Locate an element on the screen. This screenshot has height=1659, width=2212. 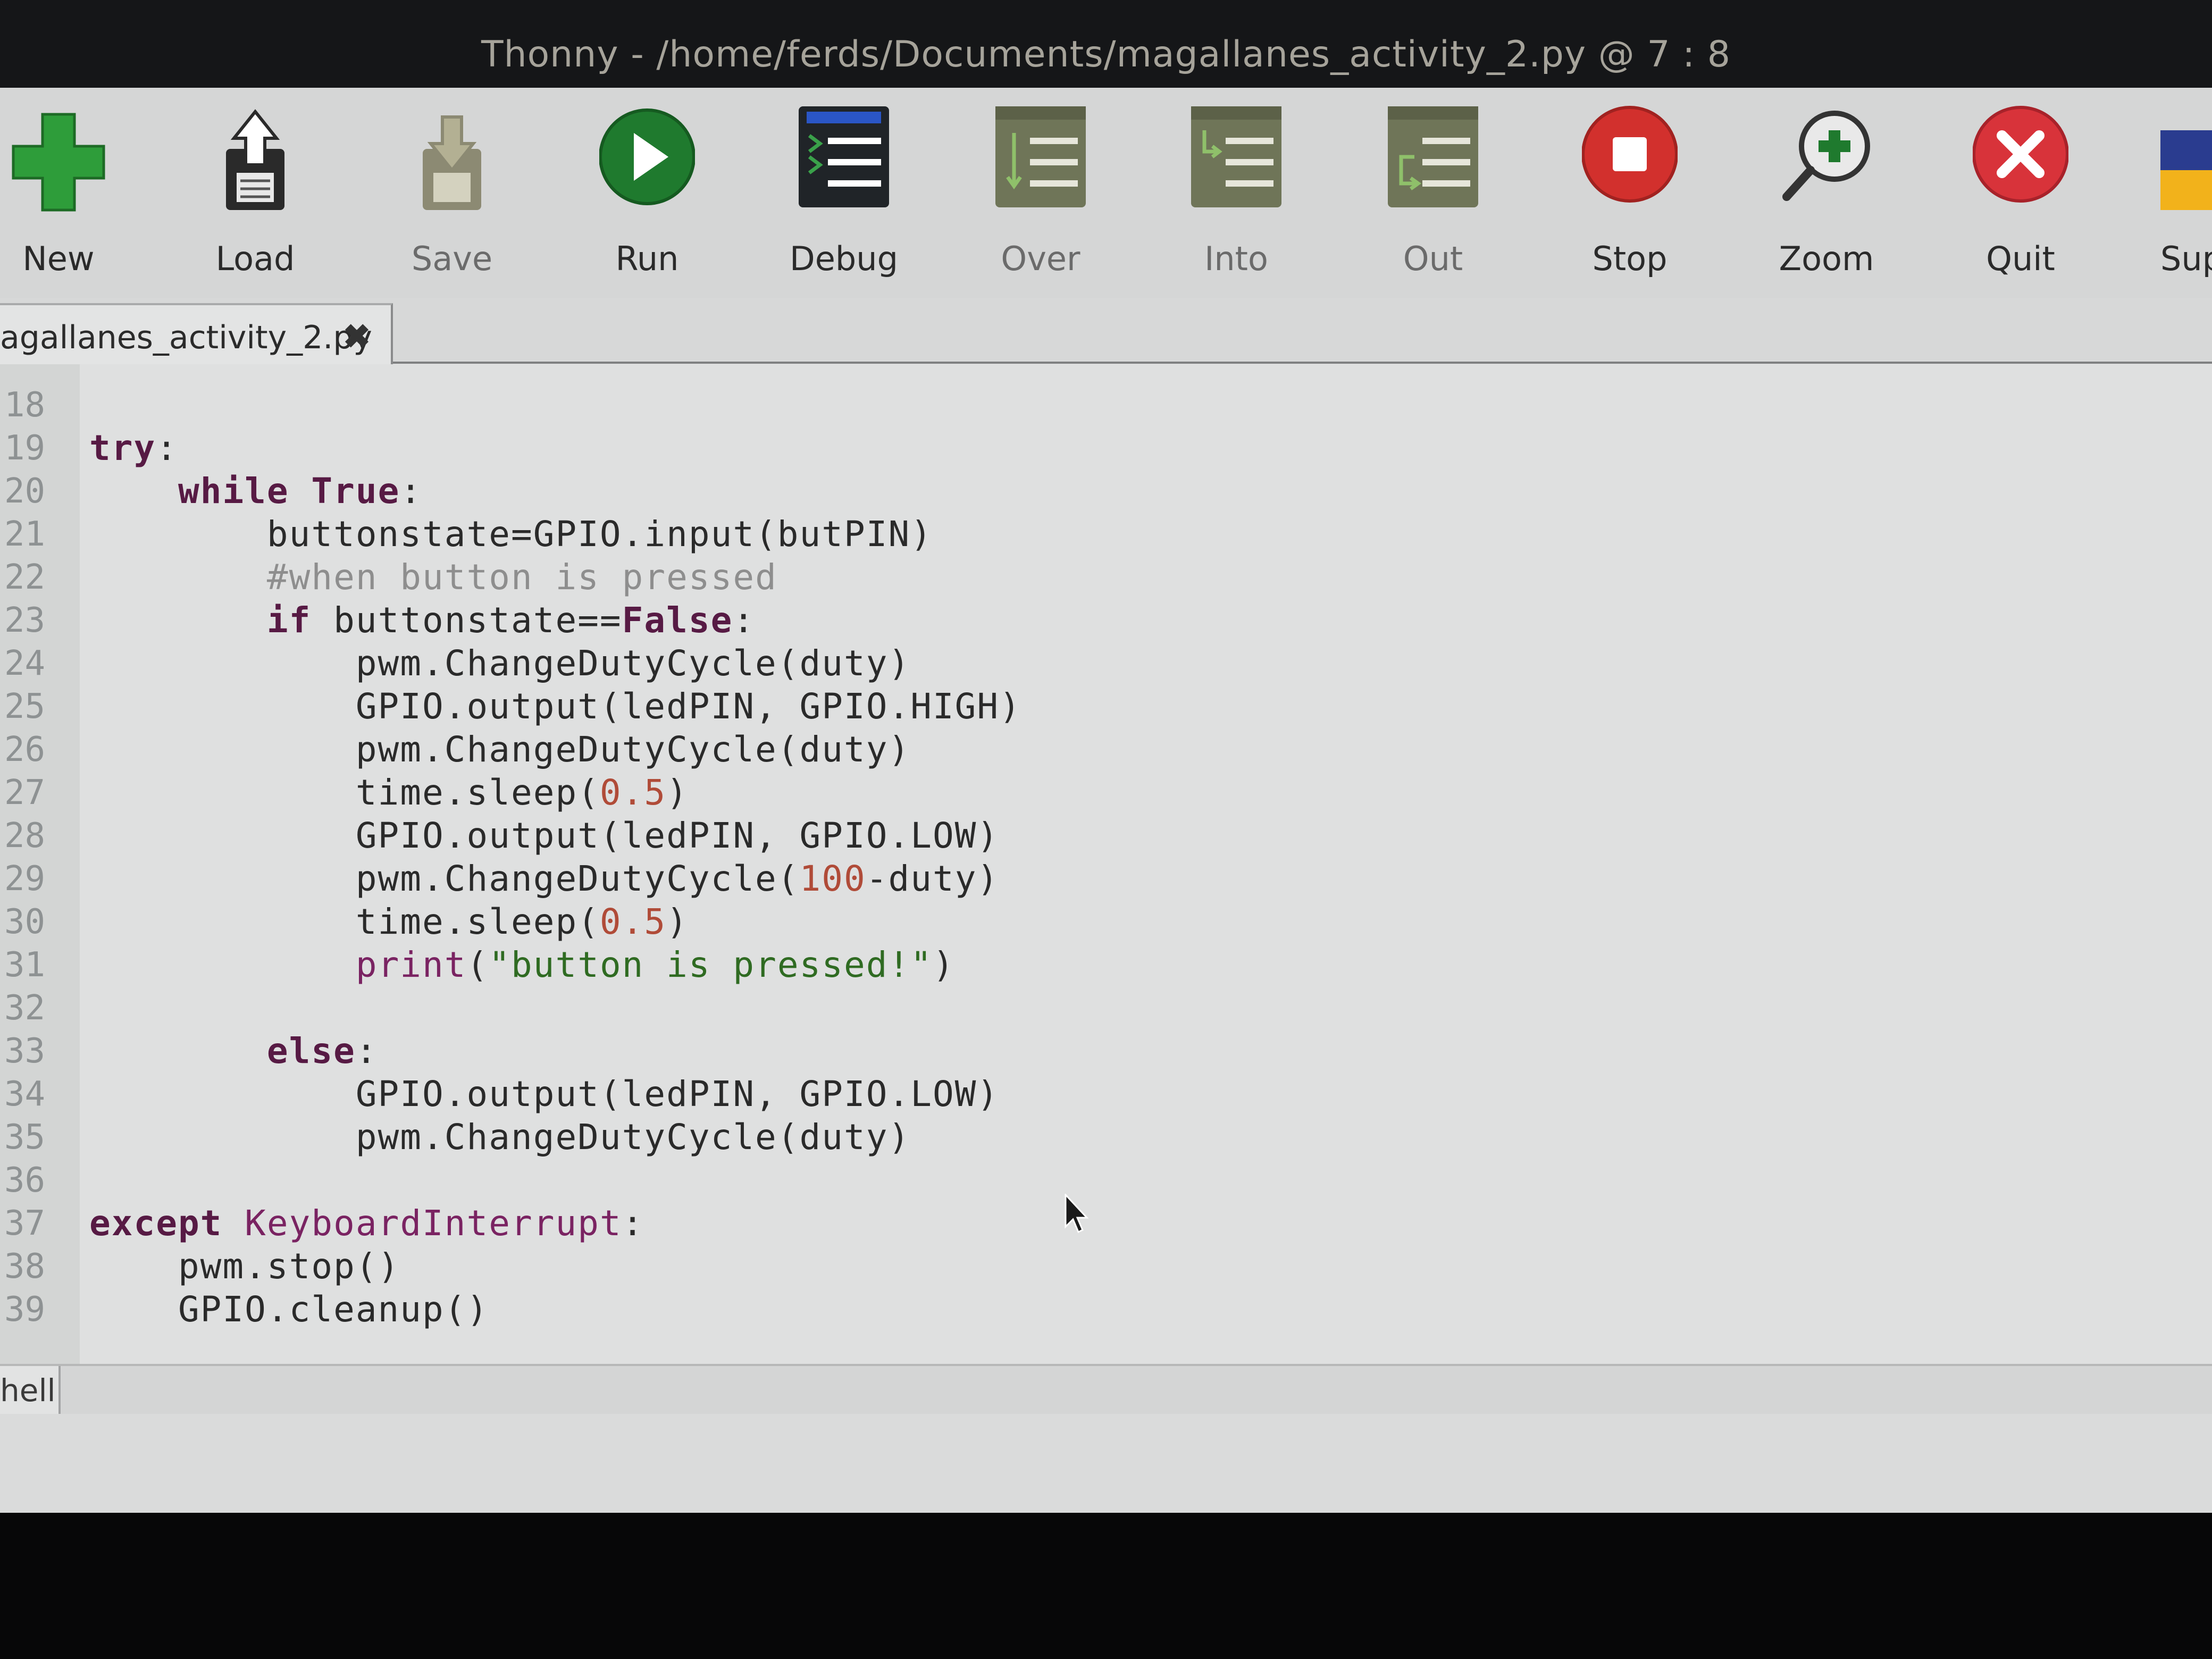
code-line: GPIO.cleanup() is located at coordinates (289, 1309).